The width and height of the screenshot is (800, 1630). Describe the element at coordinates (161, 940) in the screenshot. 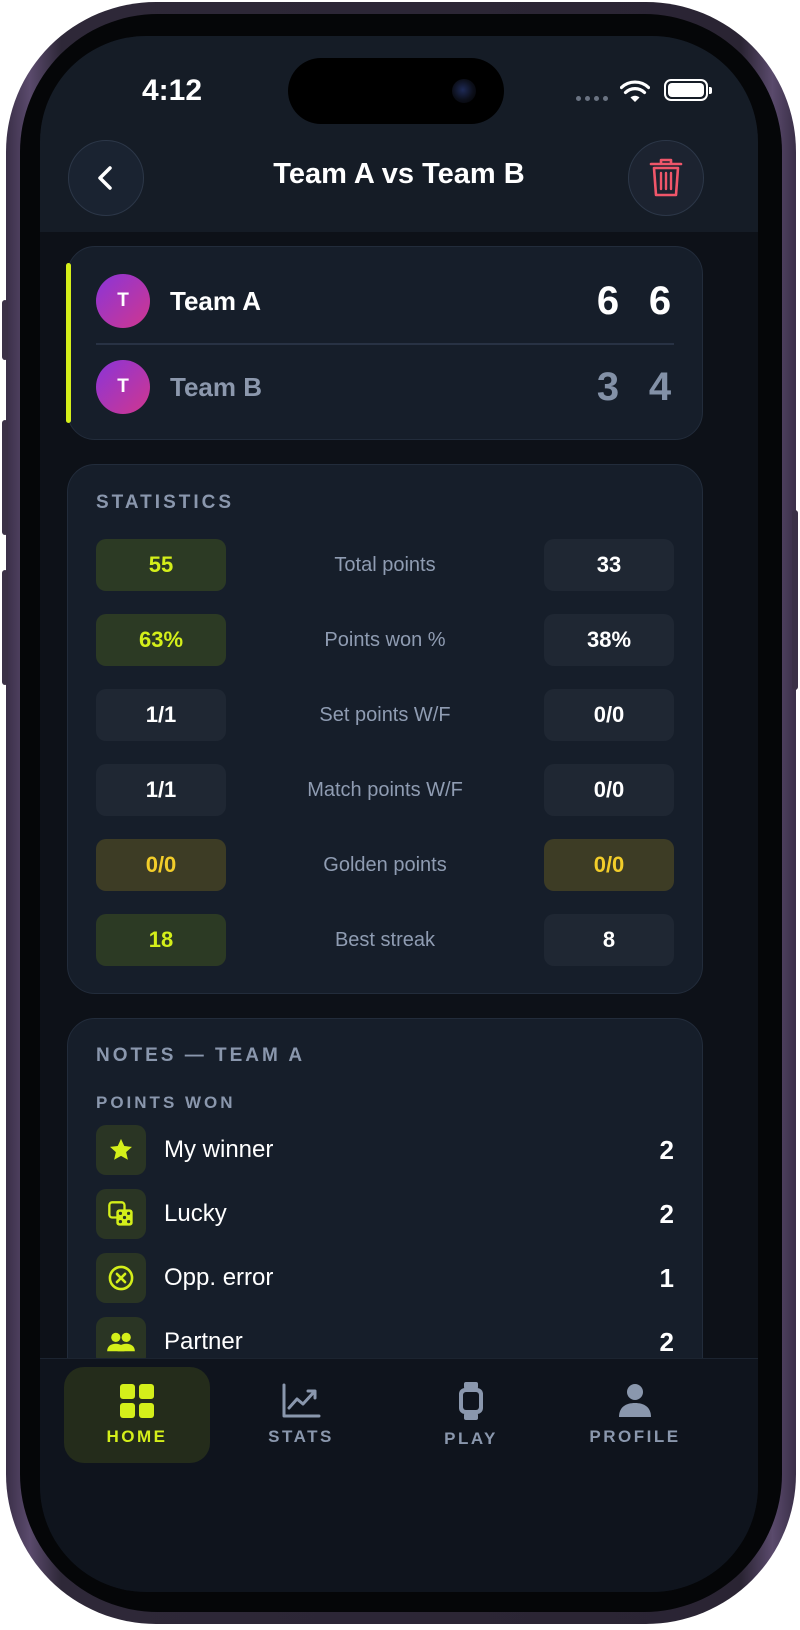

I see `stat-value-team-a: 18` at that location.